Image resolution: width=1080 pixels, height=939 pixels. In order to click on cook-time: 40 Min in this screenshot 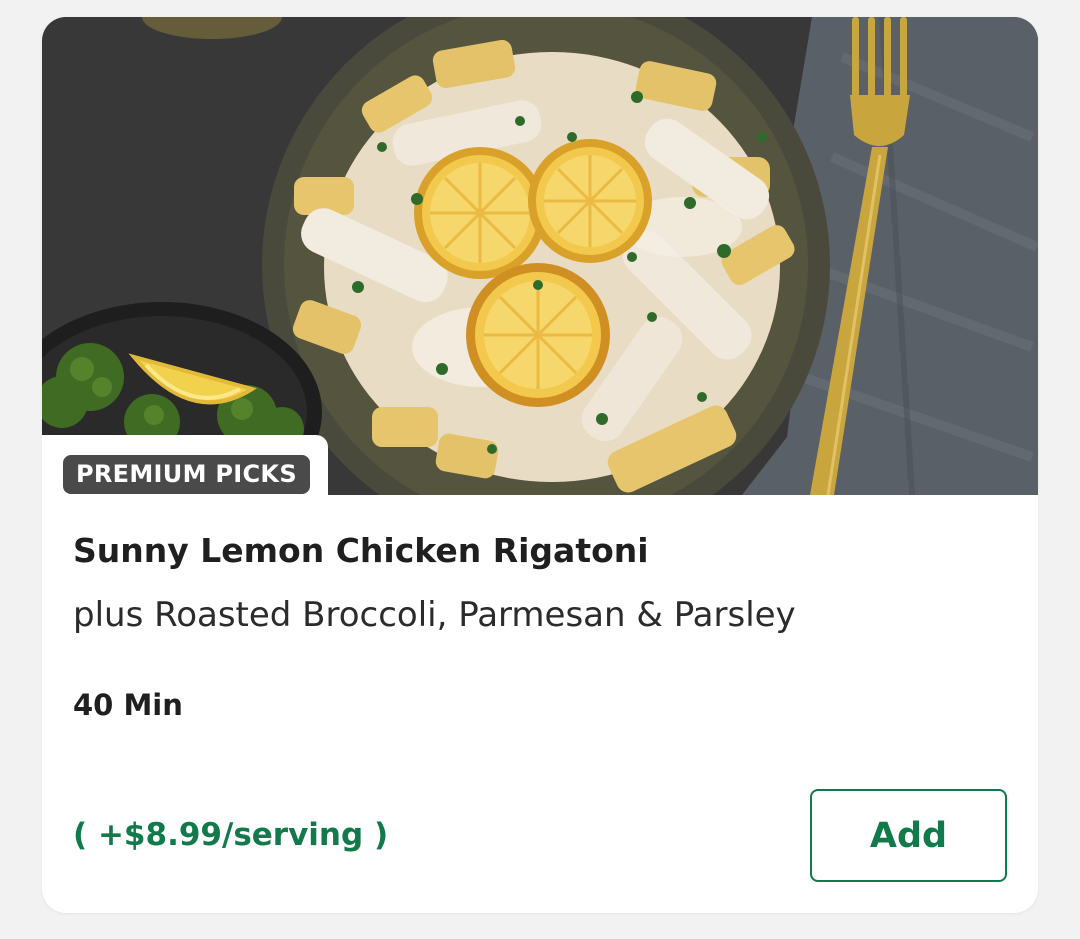, I will do `click(128, 705)`.